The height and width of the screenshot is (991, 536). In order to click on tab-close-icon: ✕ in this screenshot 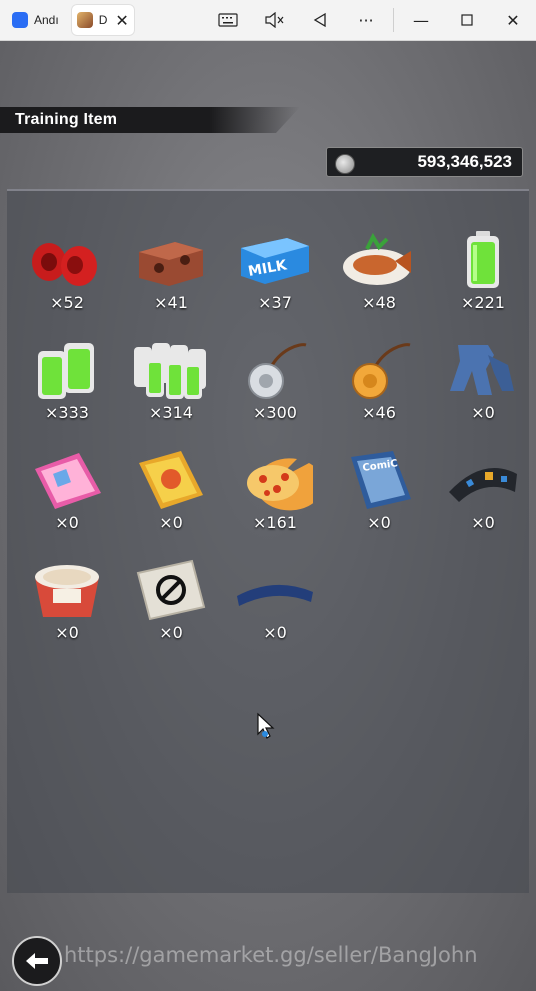, I will do `click(121, 20)`.